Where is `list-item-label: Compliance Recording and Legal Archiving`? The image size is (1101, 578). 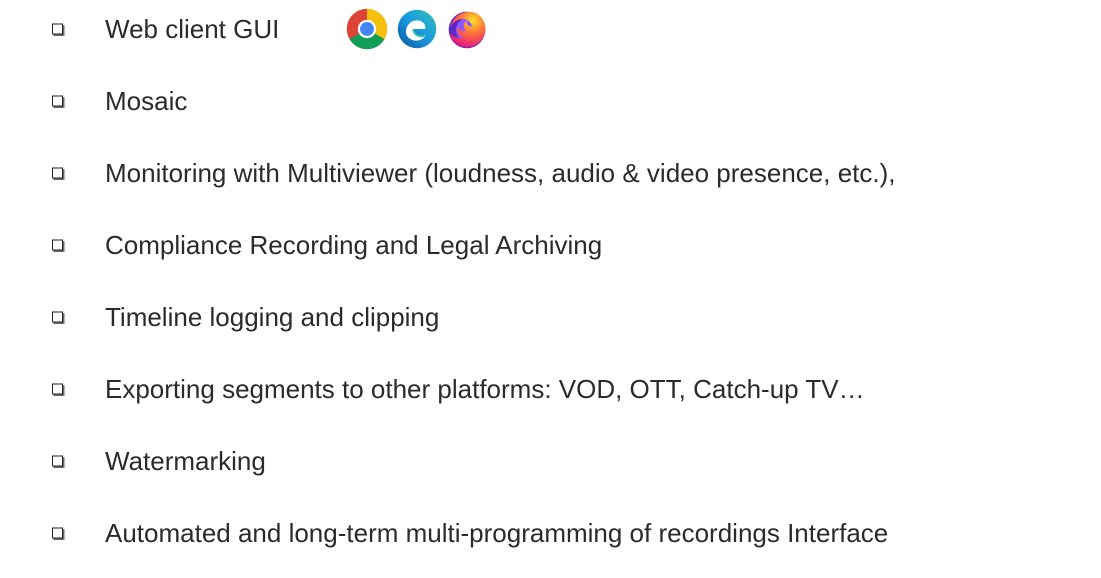 list-item-label: Compliance Recording and Legal Archiving is located at coordinates (354, 245).